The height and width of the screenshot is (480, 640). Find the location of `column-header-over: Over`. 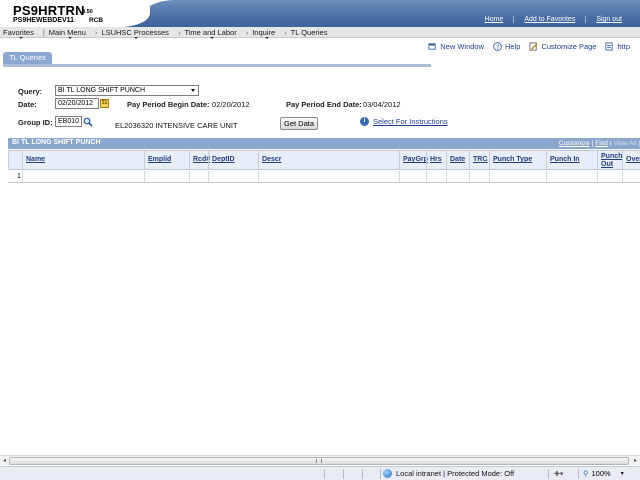

column-header-over: Over is located at coordinates (631, 160).